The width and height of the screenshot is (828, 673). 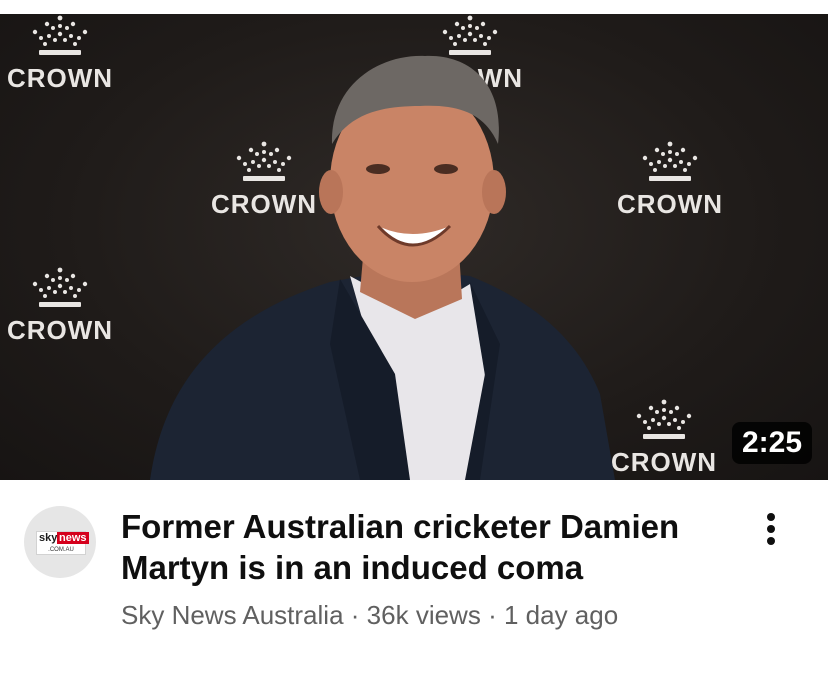 What do you see at coordinates (73, 538) in the screenshot?
I see `logo-news-text: news` at bounding box center [73, 538].